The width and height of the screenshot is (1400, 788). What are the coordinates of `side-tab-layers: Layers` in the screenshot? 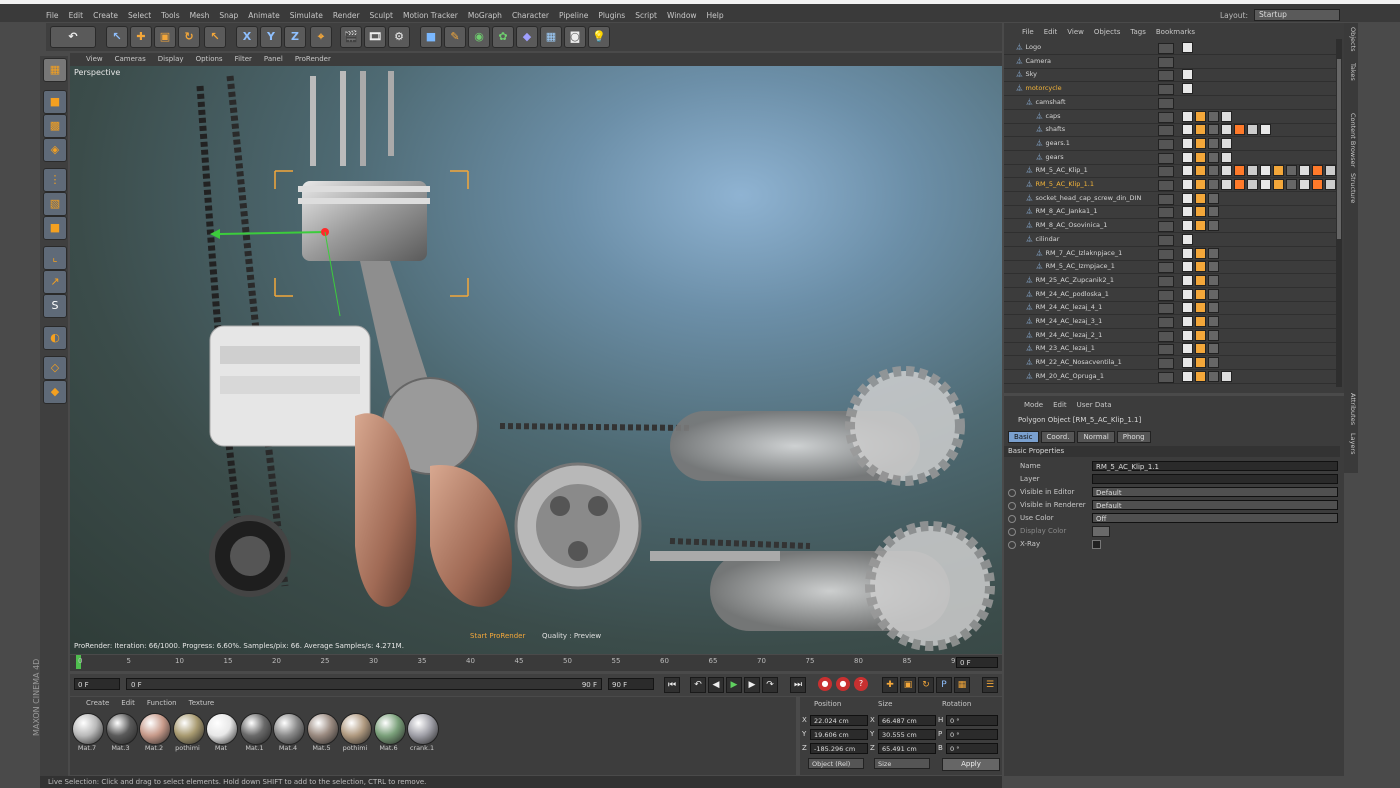 It's located at (1351, 444).